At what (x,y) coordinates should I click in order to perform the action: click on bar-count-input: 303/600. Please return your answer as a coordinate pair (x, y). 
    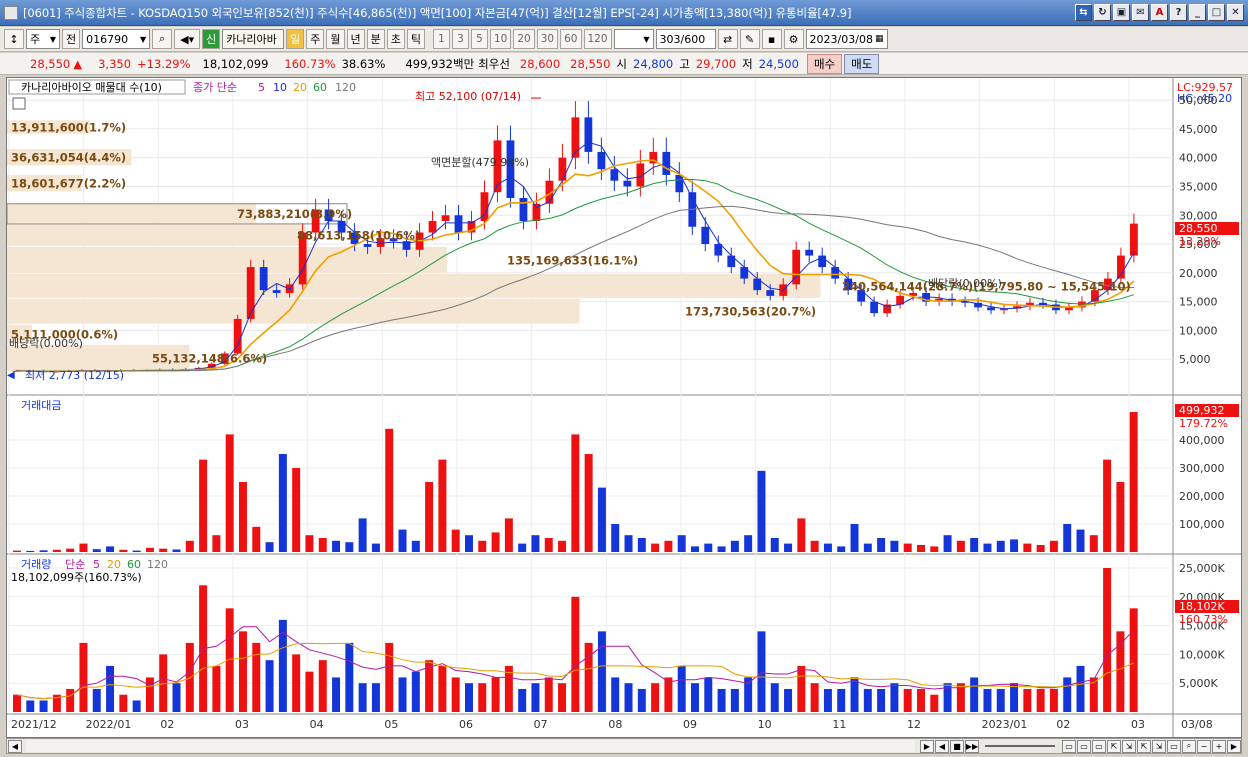
    Looking at the image, I should click on (685, 39).